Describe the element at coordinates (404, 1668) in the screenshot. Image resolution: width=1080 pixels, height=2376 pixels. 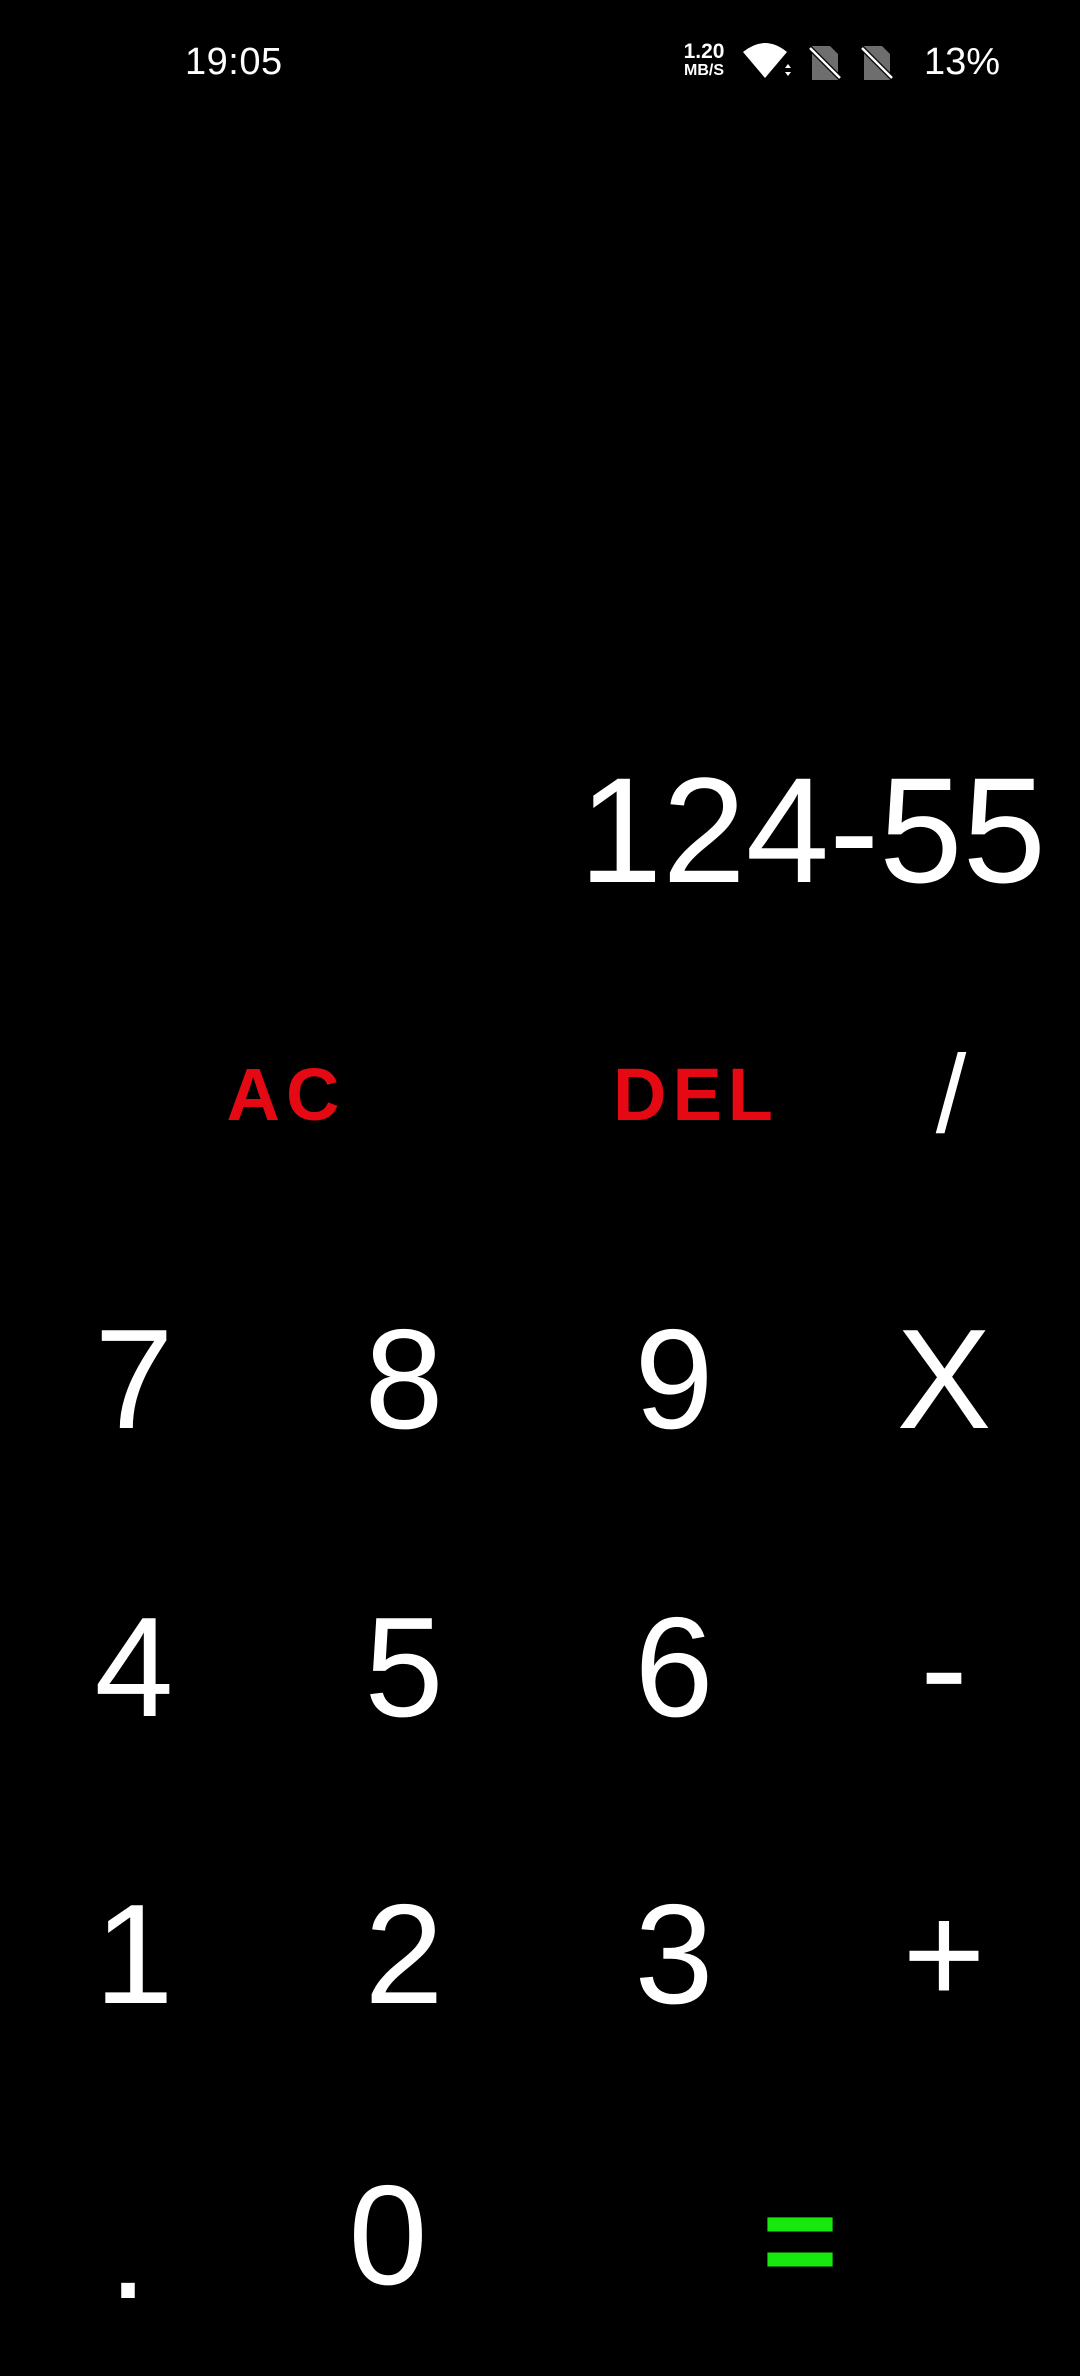
I see `digit-5-button: 5` at that location.